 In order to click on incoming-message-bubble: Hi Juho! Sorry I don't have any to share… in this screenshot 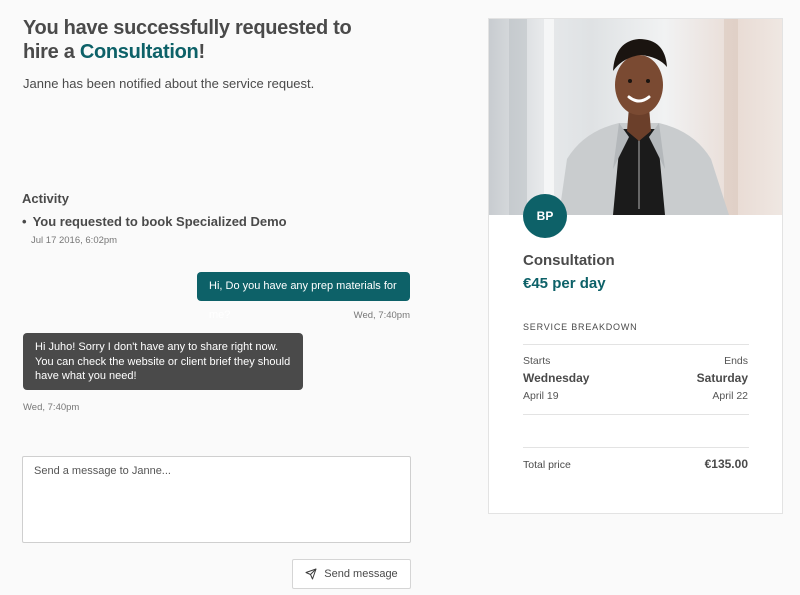, I will do `click(163, 361)`.